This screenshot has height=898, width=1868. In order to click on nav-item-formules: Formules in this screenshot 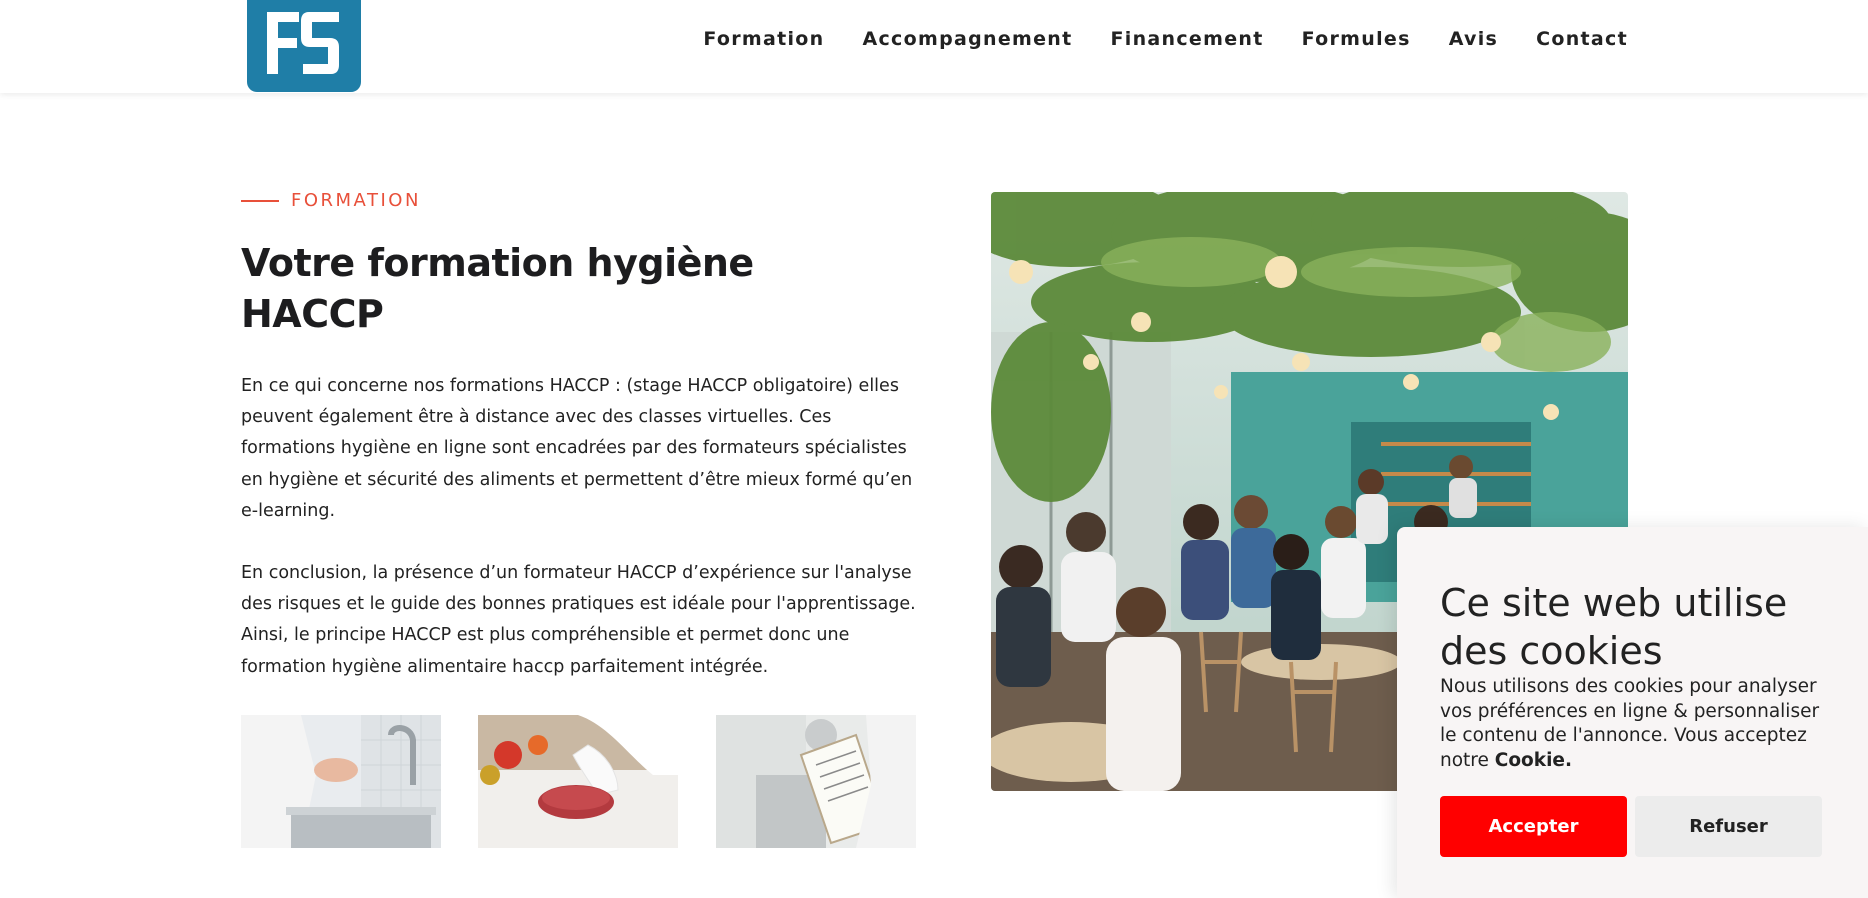, I will do `click(1356, 39)`.